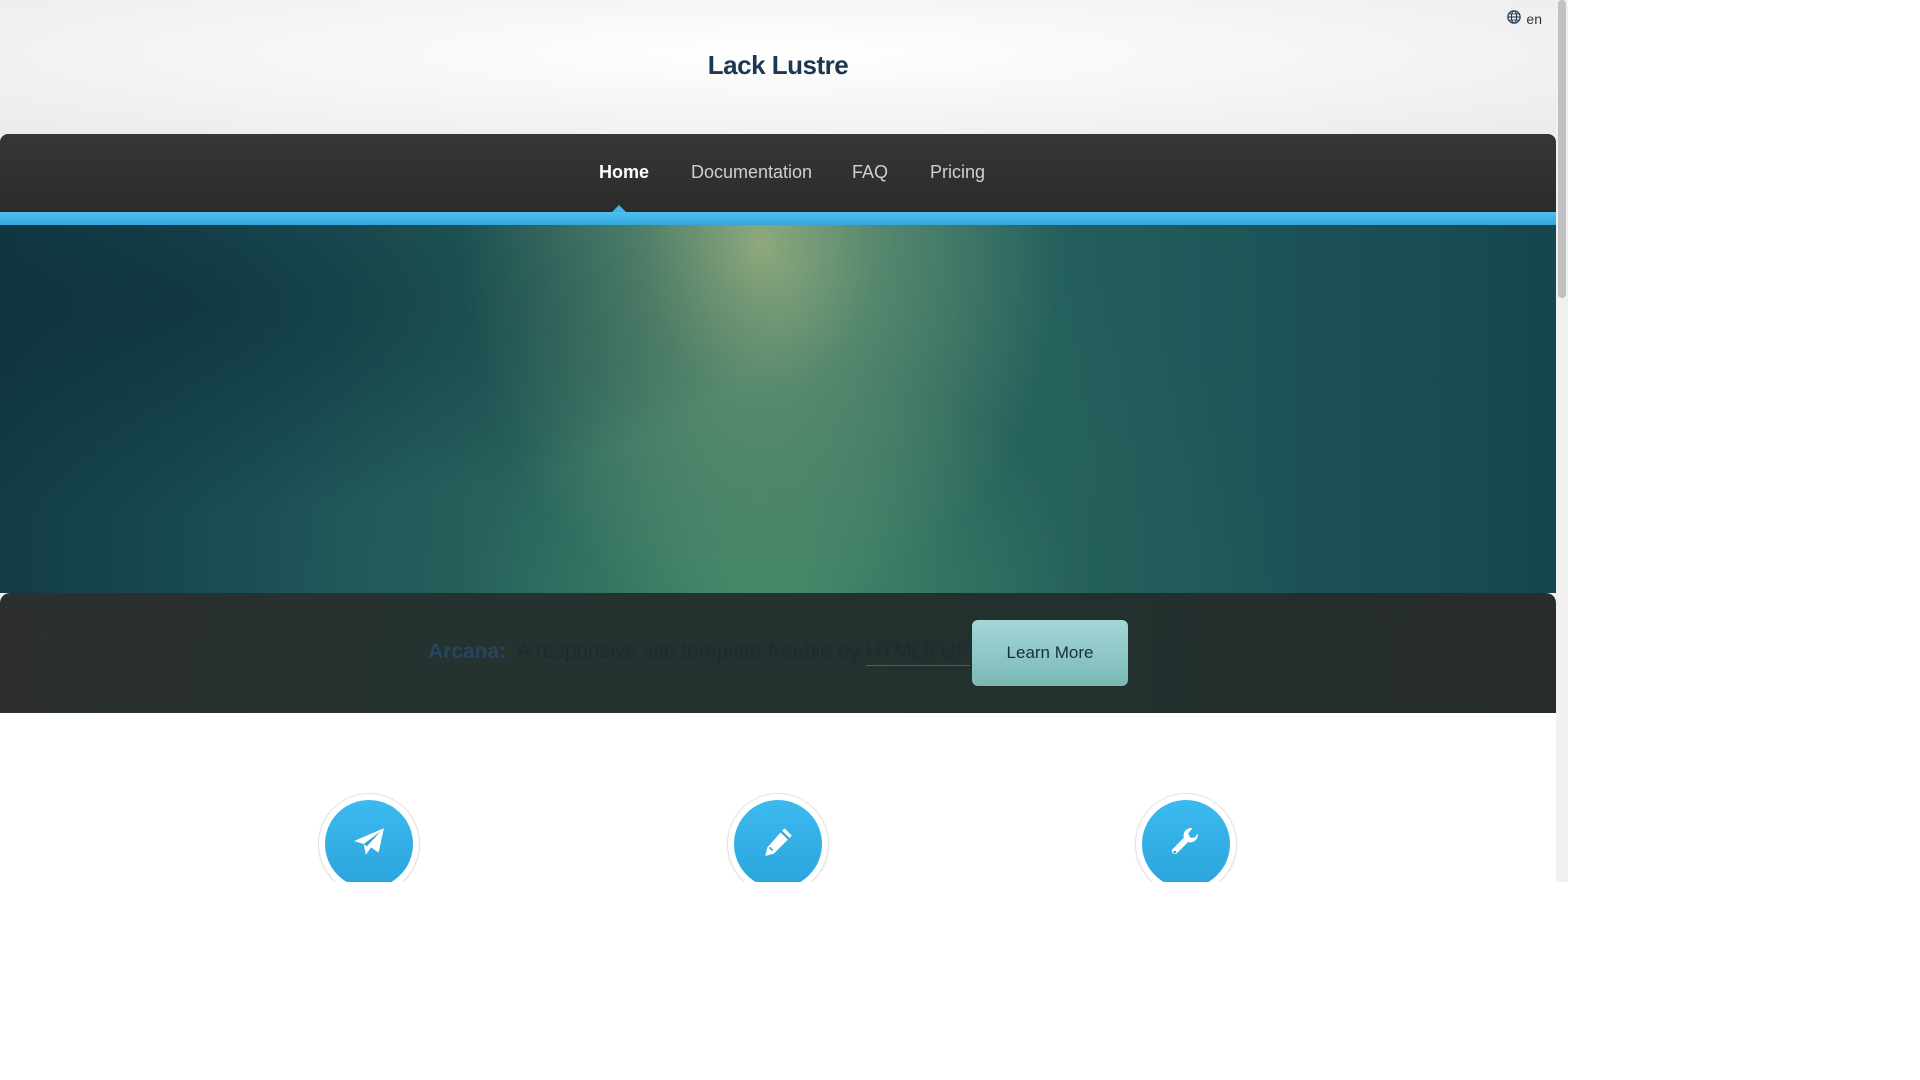 The width and height of the screenshot is (1920, 1080). I want to click on main-nav: Home Documentation FAQ Pricing, so click(778, 173).